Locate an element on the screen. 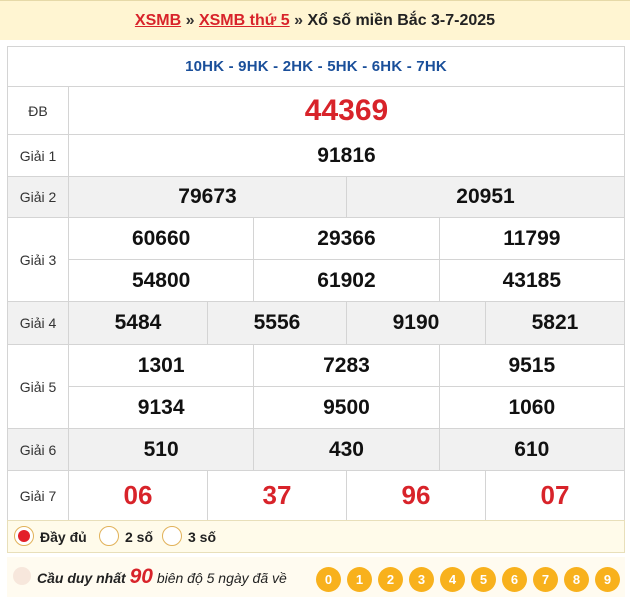 This screenshot has height=597, width=630. prize-label: Giải 2 is located at coordinates (38, 197).